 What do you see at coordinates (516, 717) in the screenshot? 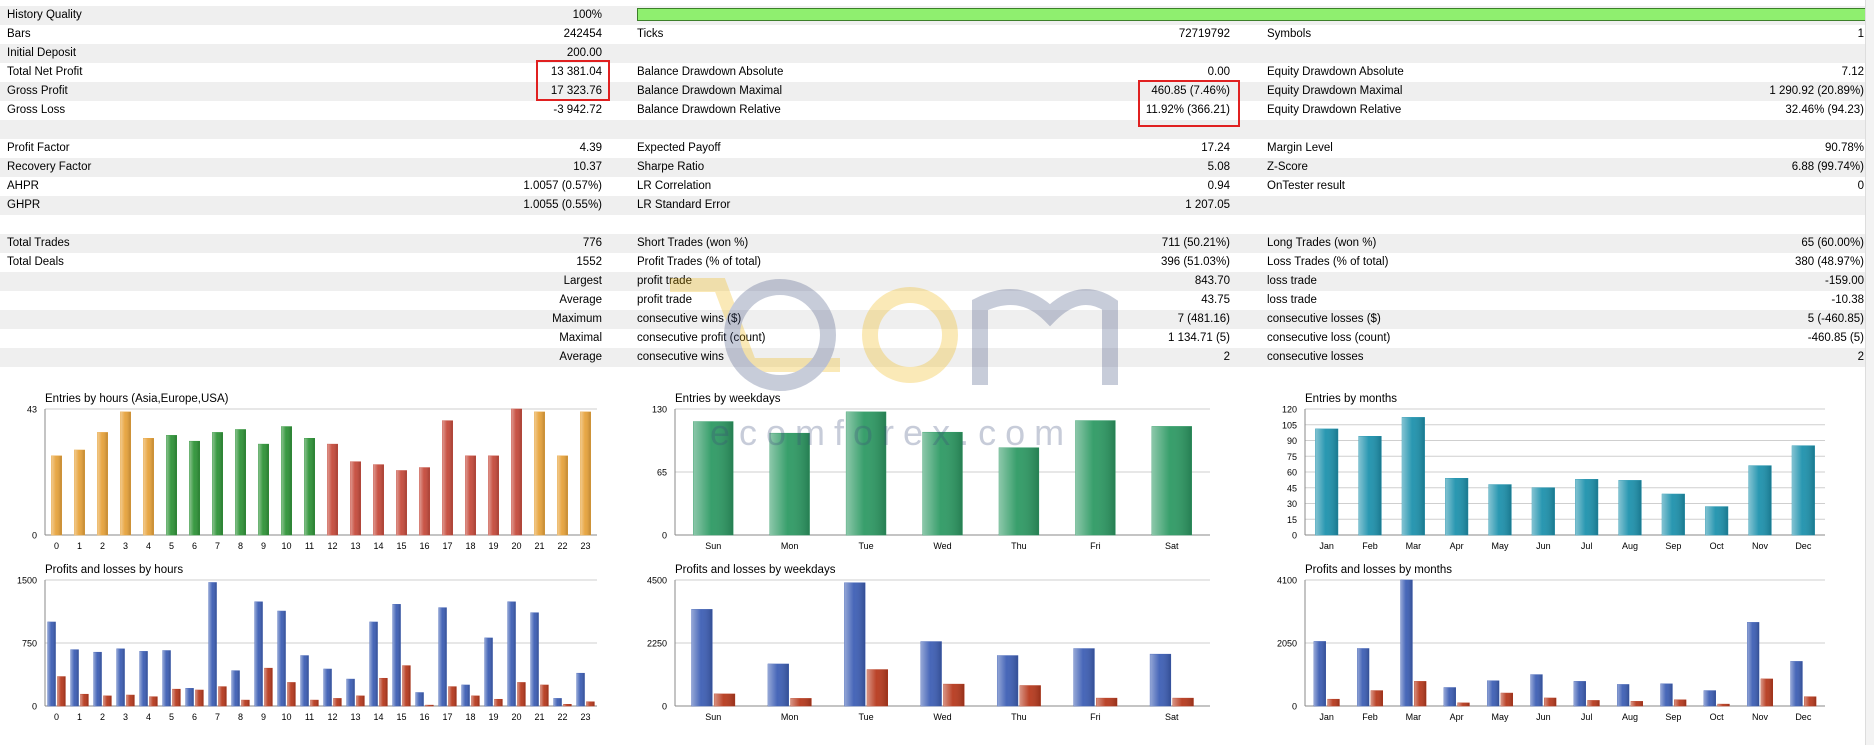
I see `x-tick-label: 20` at bounding box center [516, 717].